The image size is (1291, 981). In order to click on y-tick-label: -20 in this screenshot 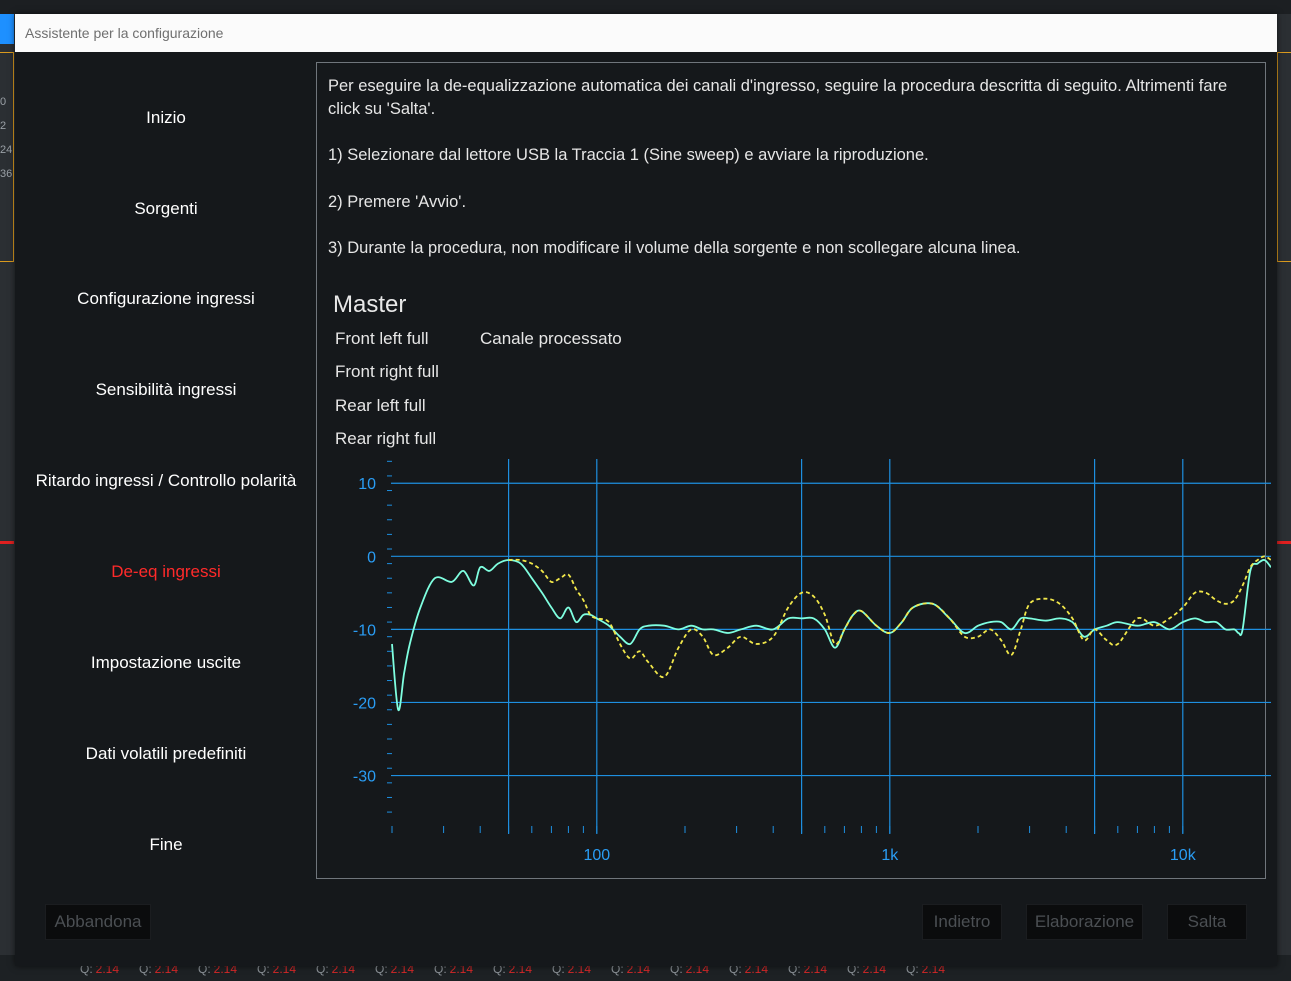, I will do `click(364, 703)`.